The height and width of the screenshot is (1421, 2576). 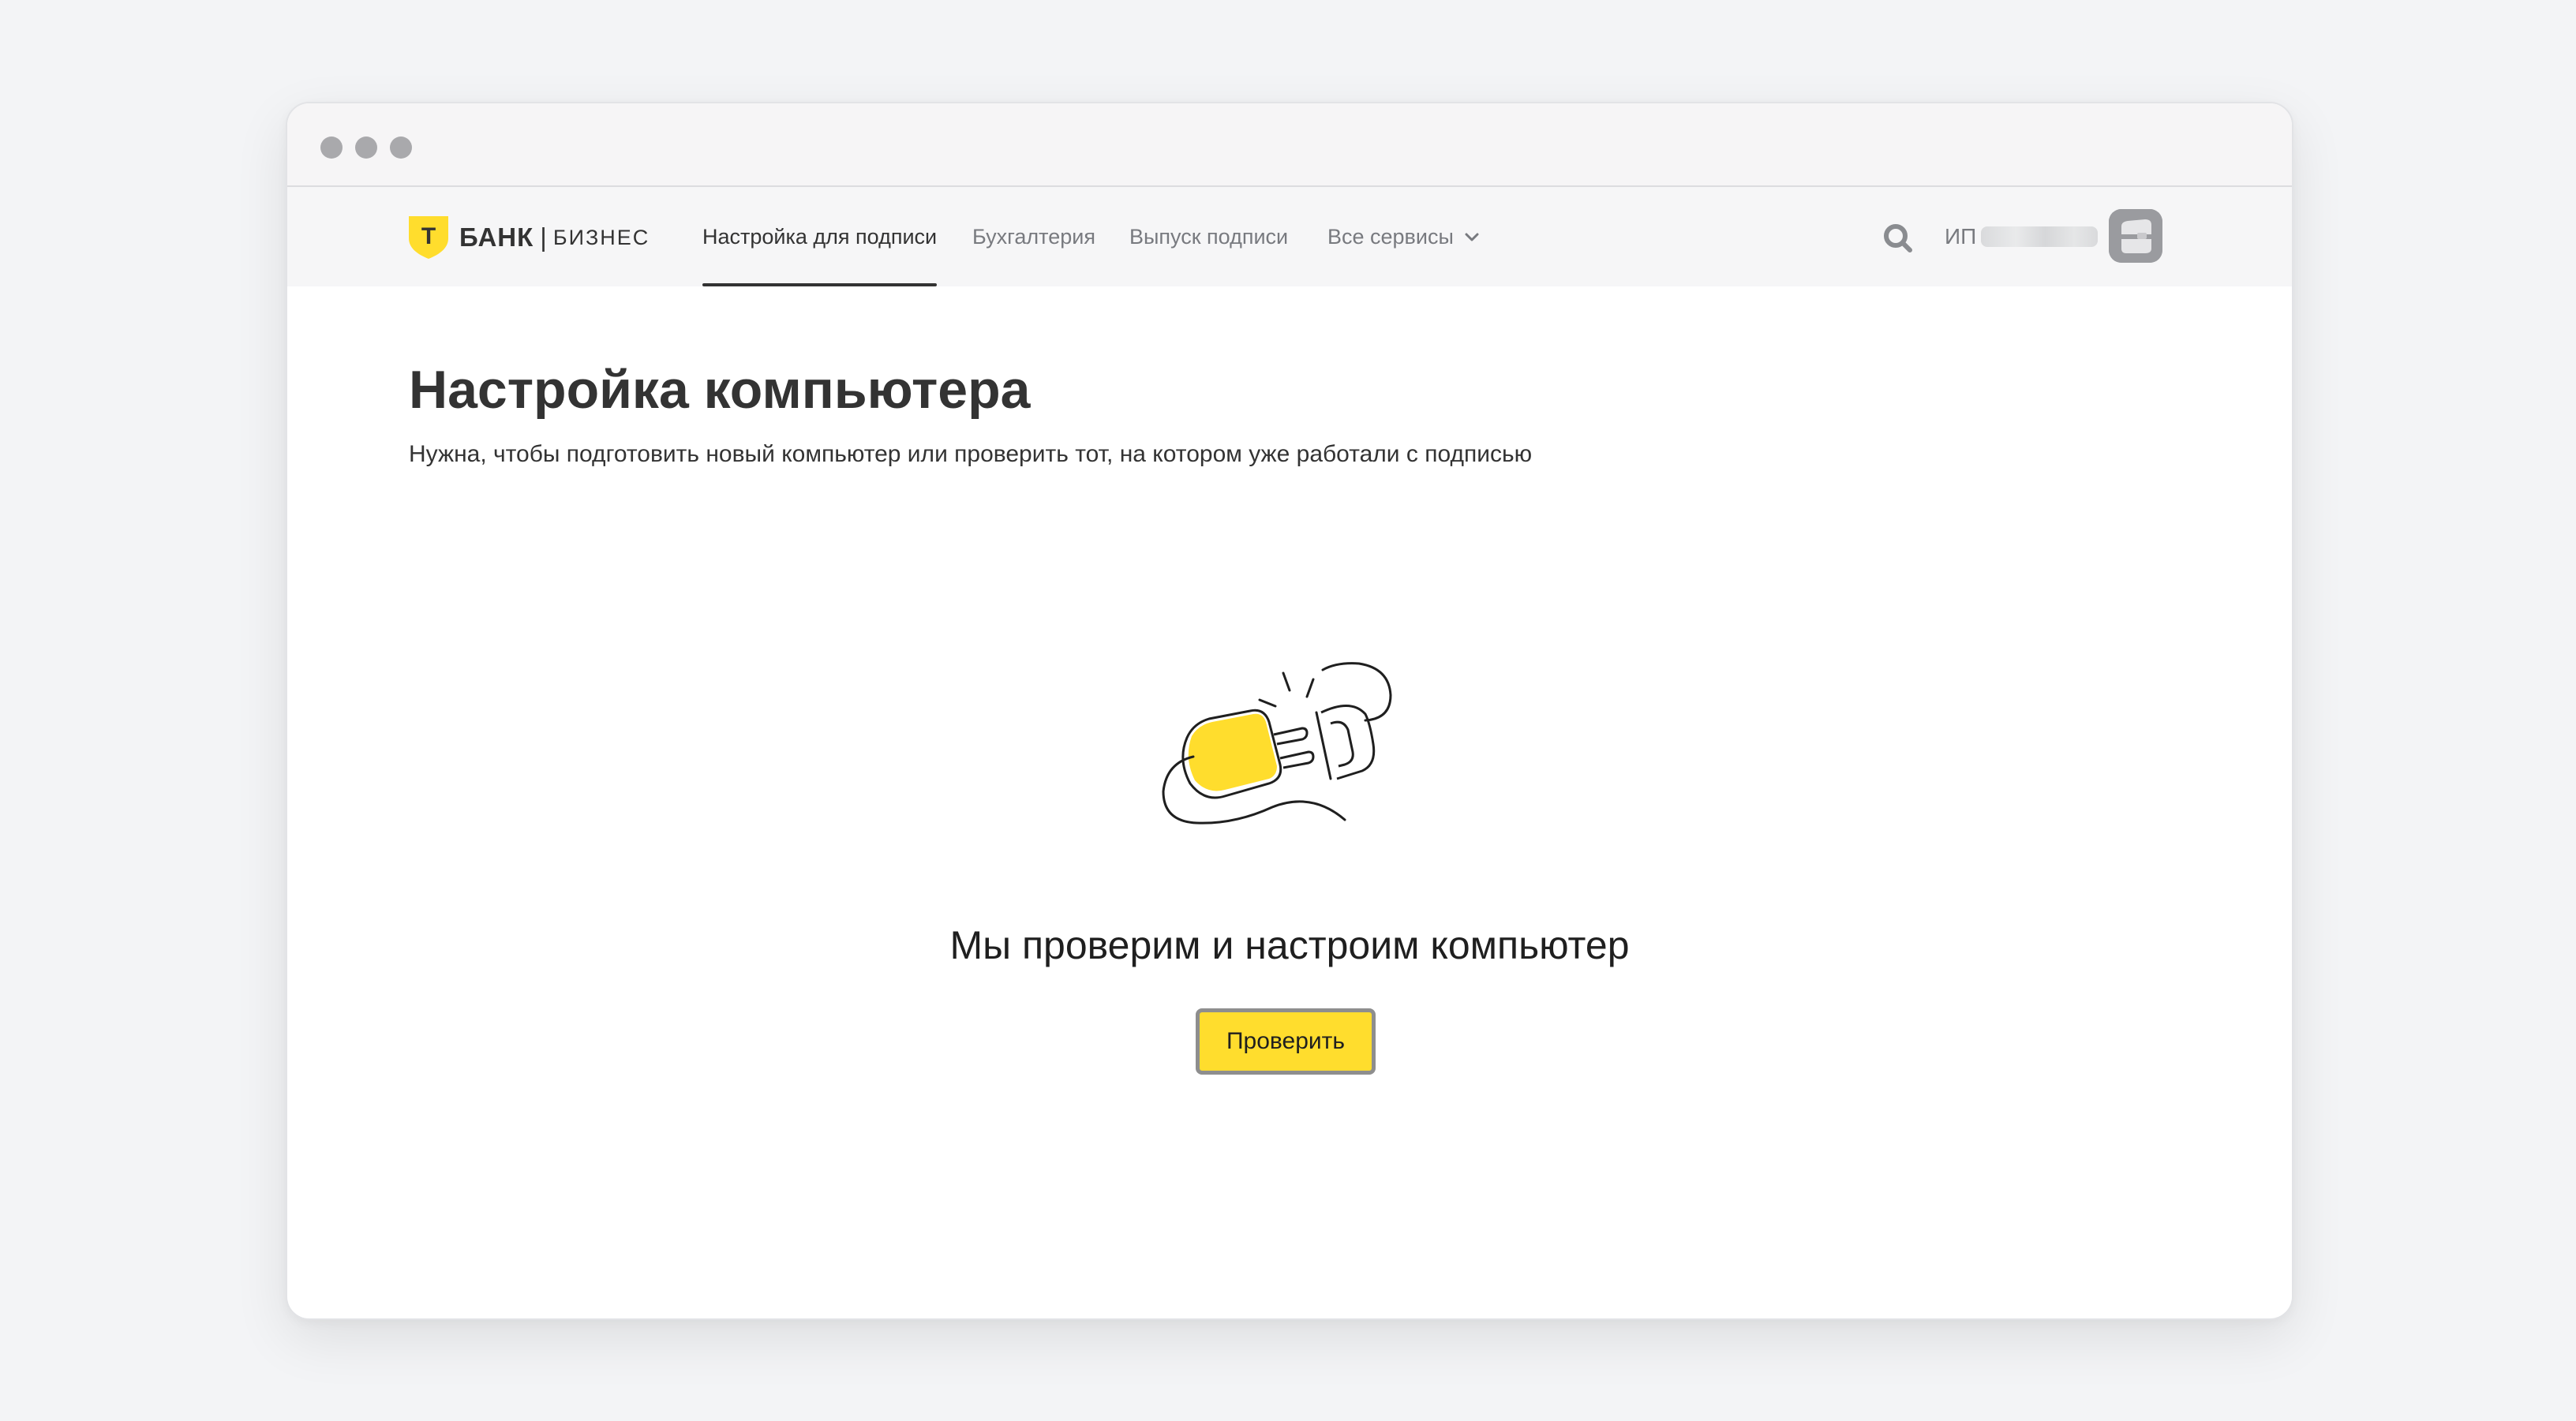 I want to click on empty-state-title: Мы проверим и настроим компьютер, so click(x=1289, y=945).